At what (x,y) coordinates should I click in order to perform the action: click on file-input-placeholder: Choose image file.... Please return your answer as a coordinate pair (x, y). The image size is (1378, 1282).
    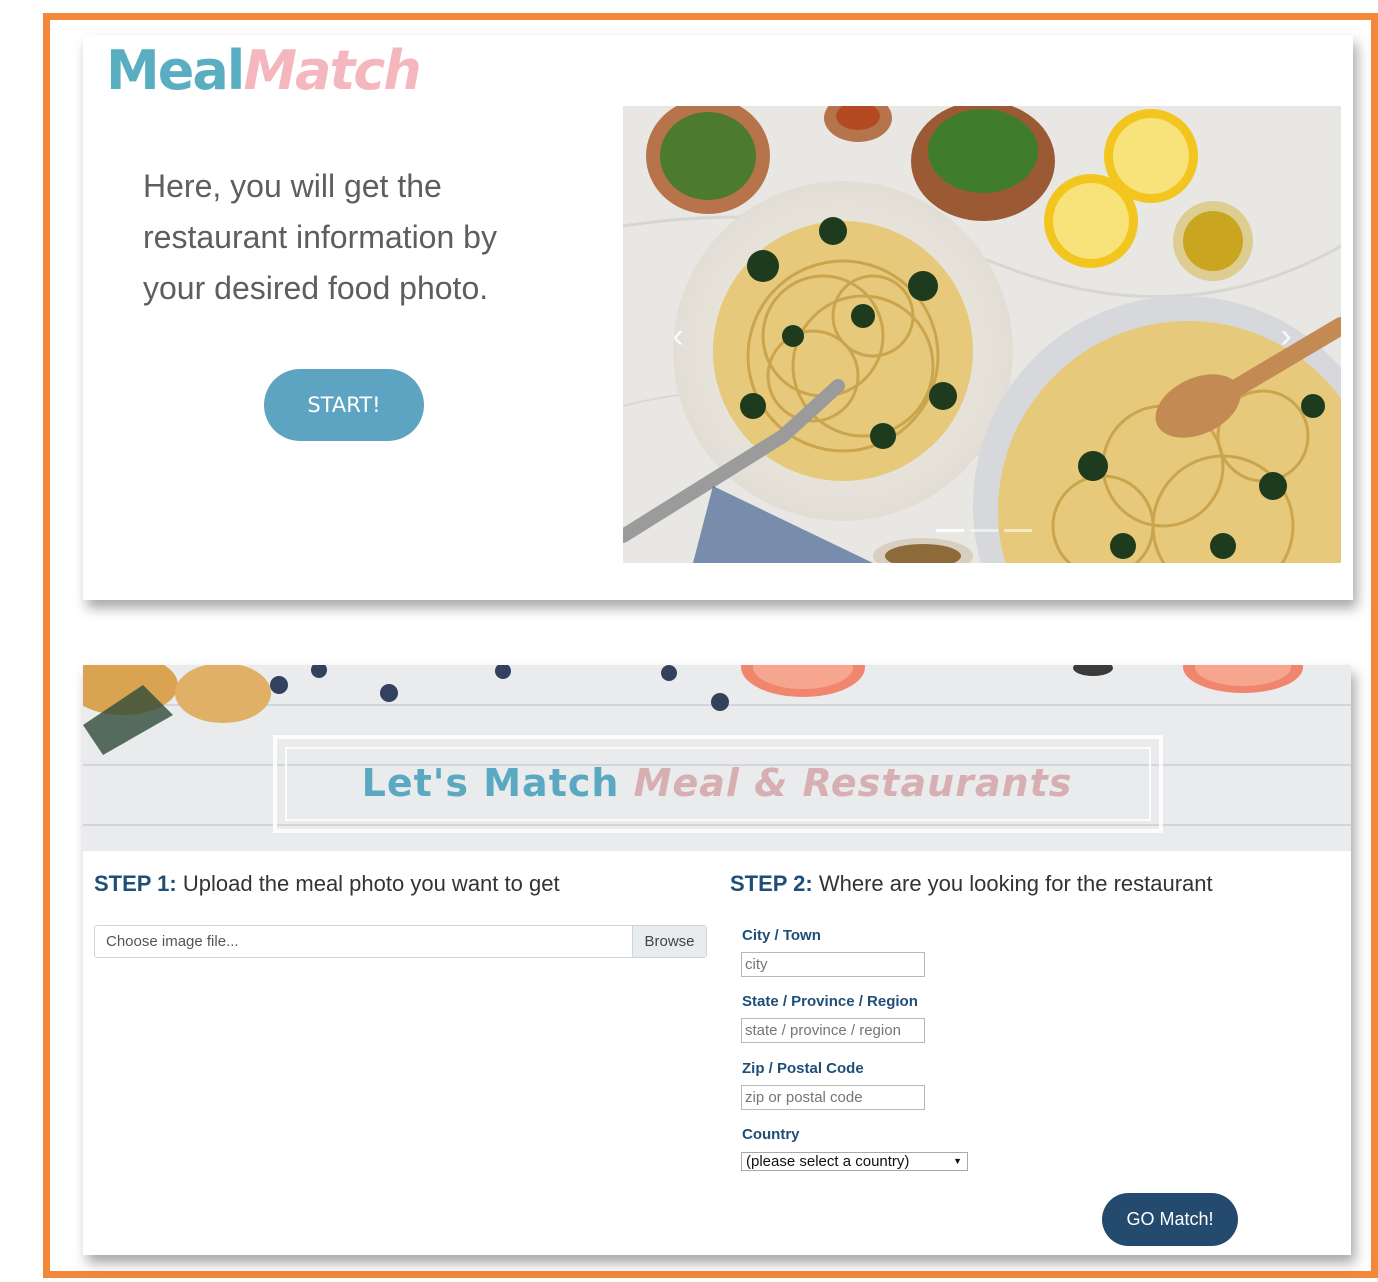
    Looking at the image, I should click on (363, 941).